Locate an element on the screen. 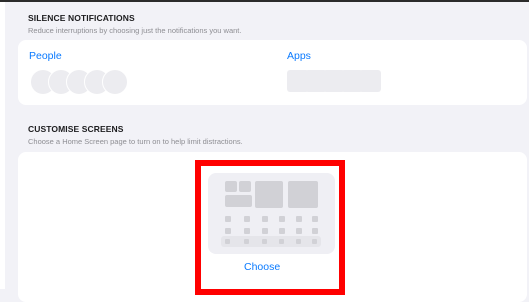 This screenshot has height=302, width=529. top-divider is located at coordinates (264, 1).